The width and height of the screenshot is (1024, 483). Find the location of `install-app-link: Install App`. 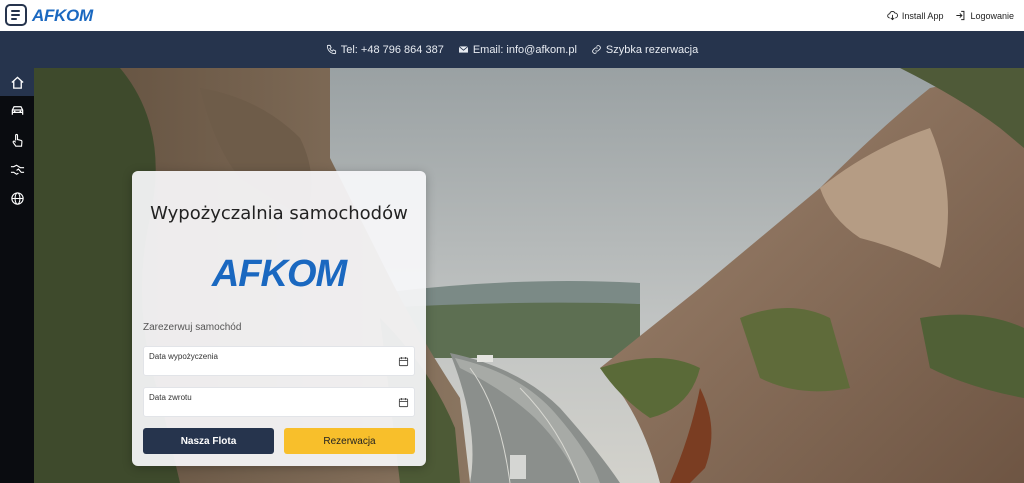

install-app-link: Install App is located at coordinates (915, 15).